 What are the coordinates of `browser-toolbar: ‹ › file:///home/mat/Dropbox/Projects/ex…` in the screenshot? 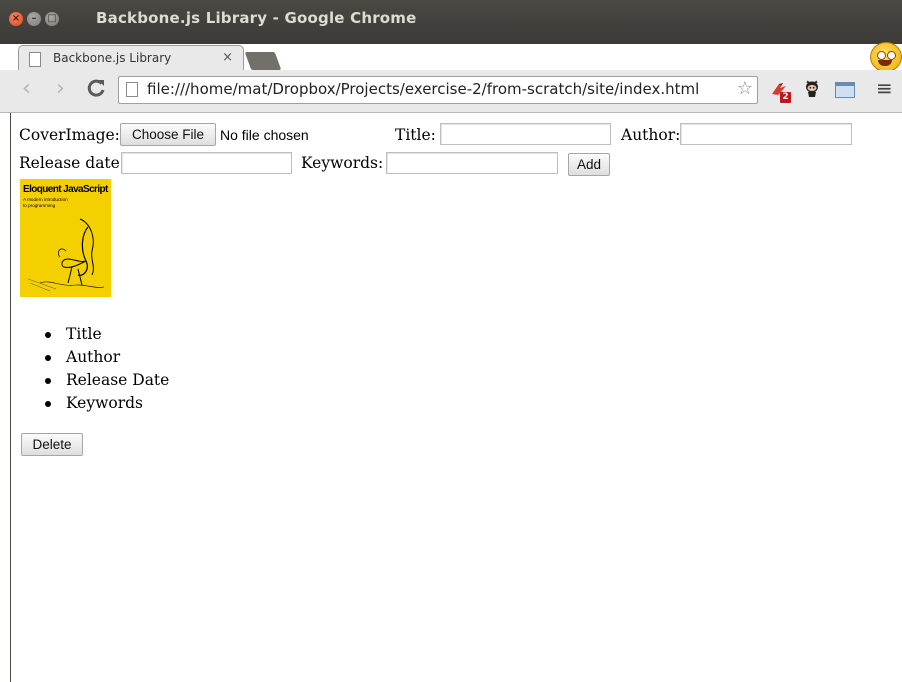 It's located at (451, 91).